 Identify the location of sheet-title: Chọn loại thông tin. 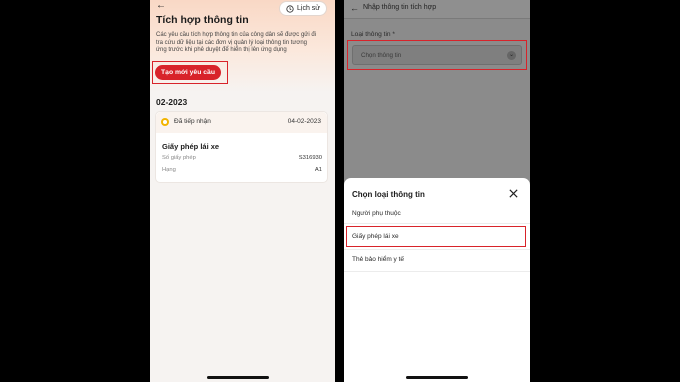
(388, 194).